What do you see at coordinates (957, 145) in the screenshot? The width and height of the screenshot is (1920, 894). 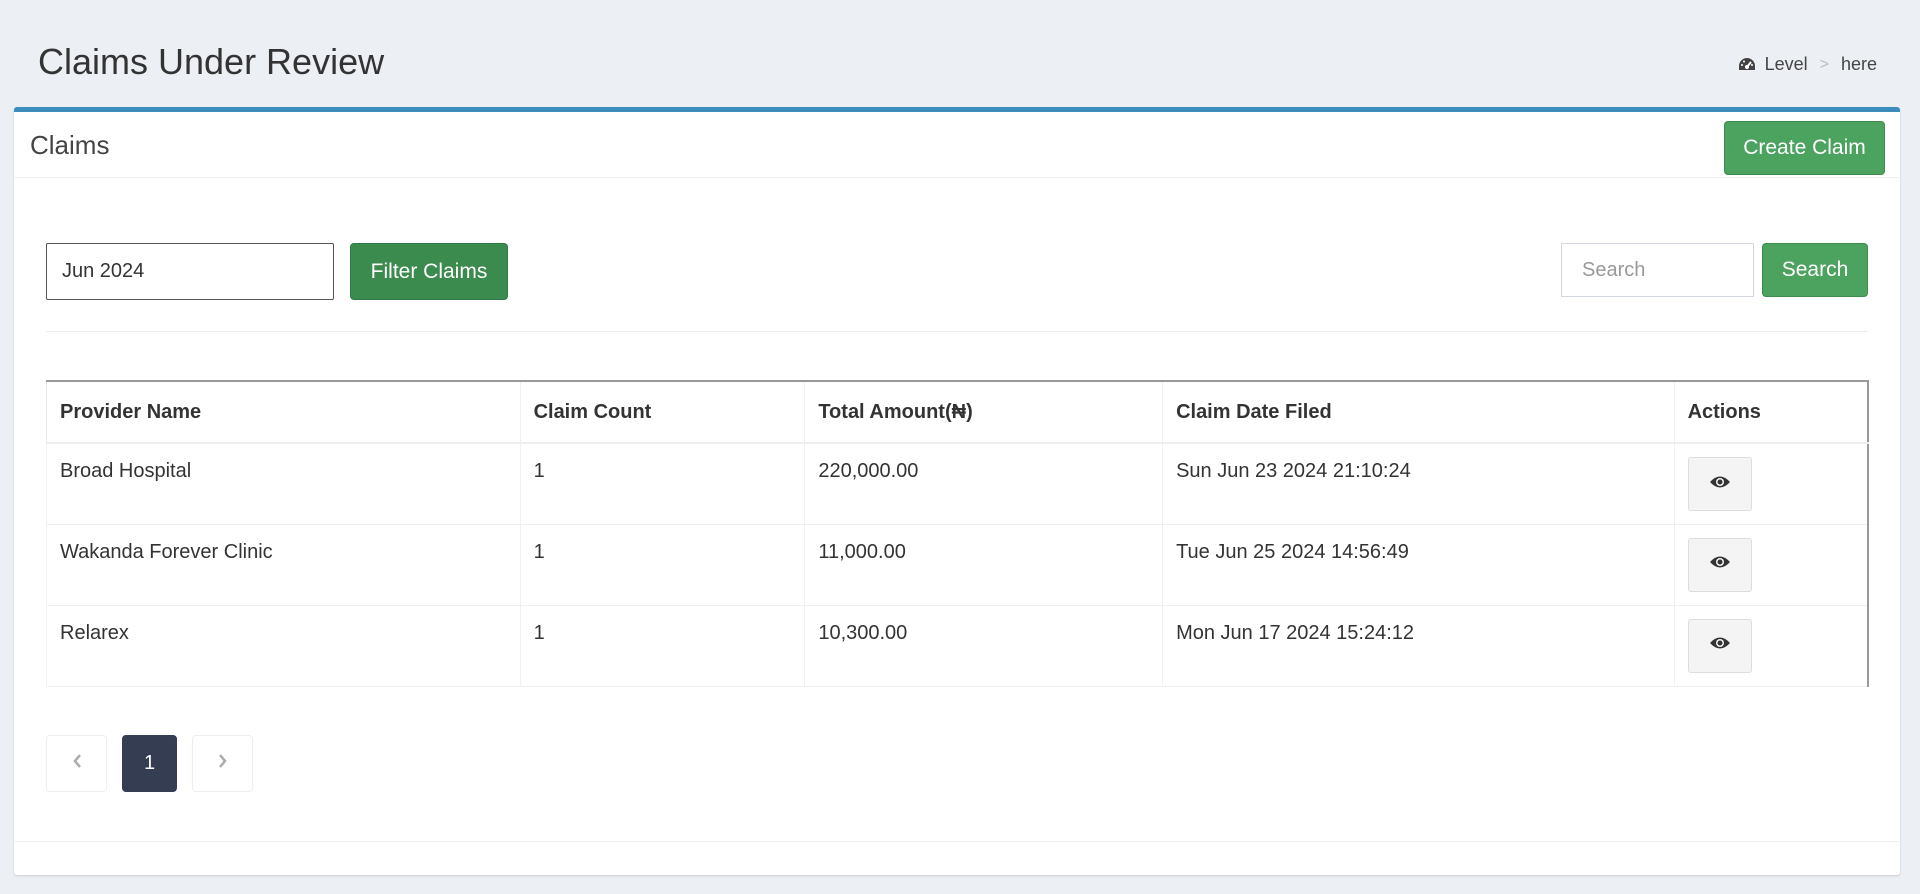 I see `box-header: Claims Create Claim` at bounding box center [957, 145].